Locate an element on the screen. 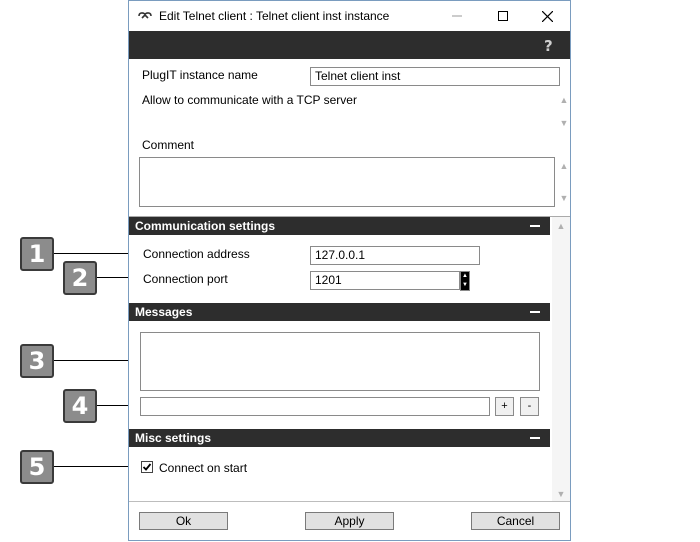 This screenshot has height=542, width=700. maximize-icon is located at coordinates (503, 16).